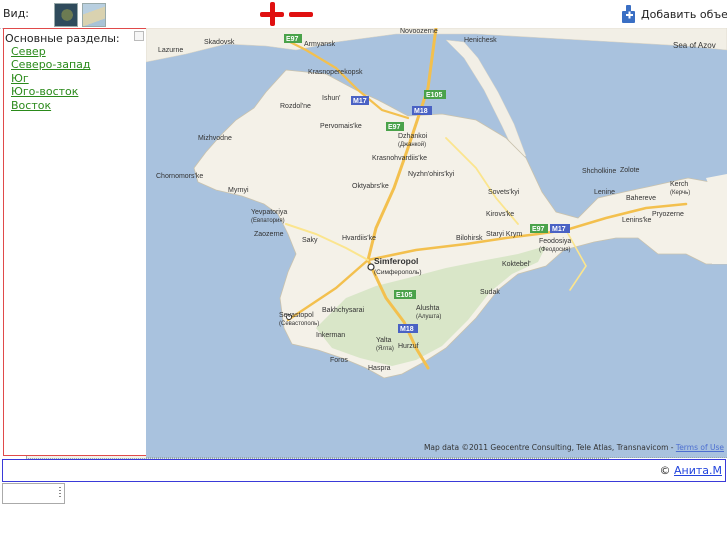  I want to click on sidebar-title: Основные разделы:, so click(62, 38).